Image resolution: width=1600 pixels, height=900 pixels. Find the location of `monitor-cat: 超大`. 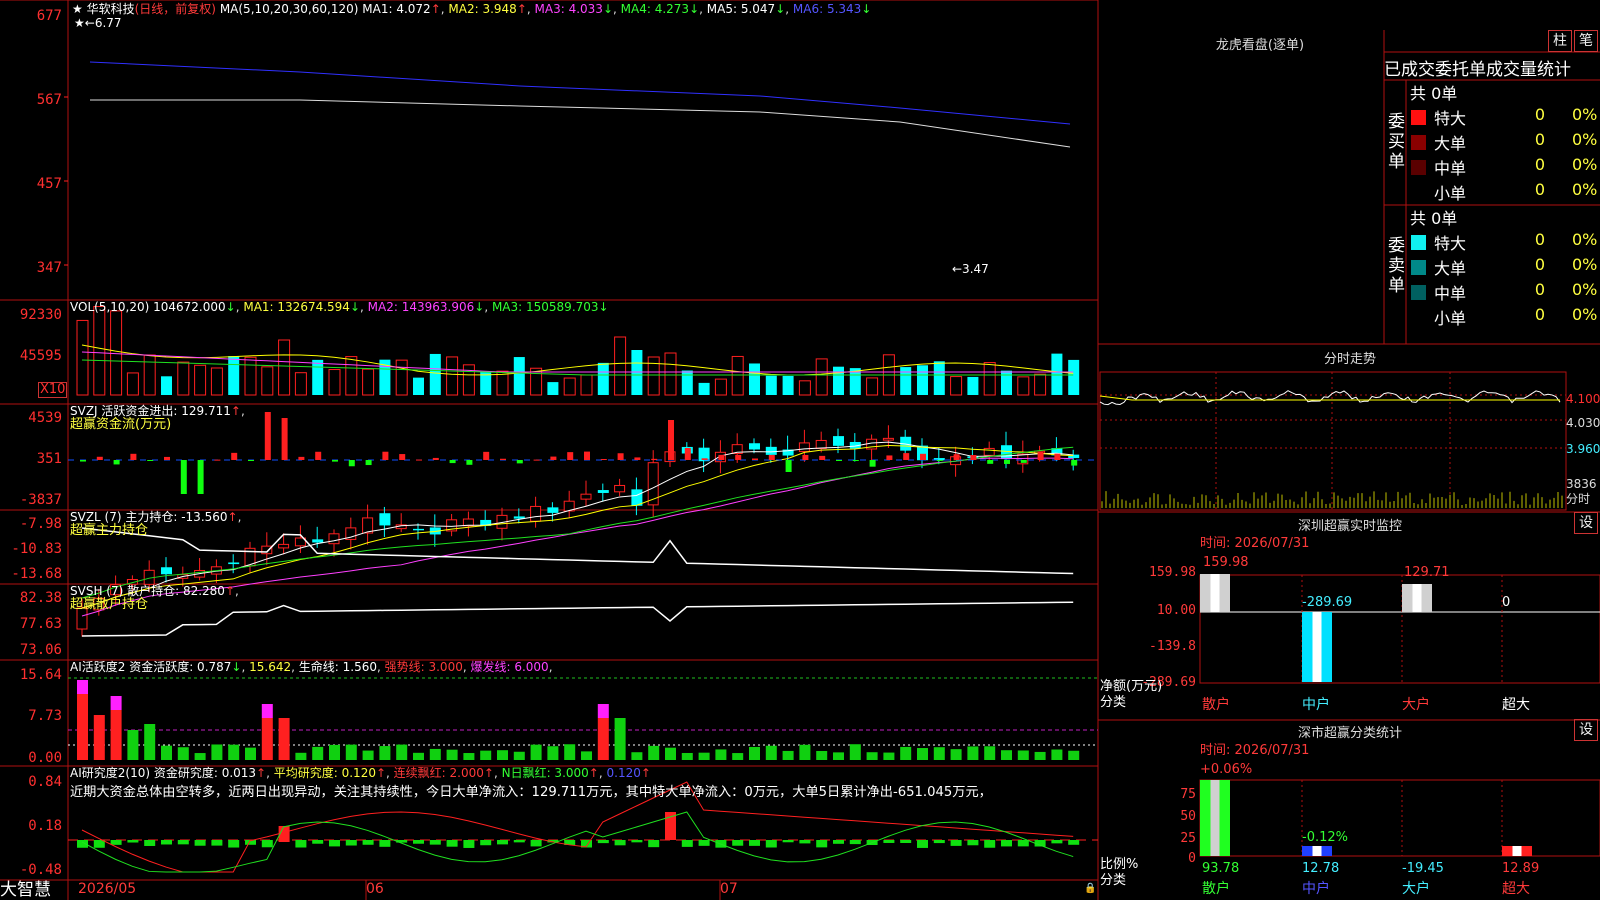

monitor-cat: 超大 is located at coordinates (1516, 705).